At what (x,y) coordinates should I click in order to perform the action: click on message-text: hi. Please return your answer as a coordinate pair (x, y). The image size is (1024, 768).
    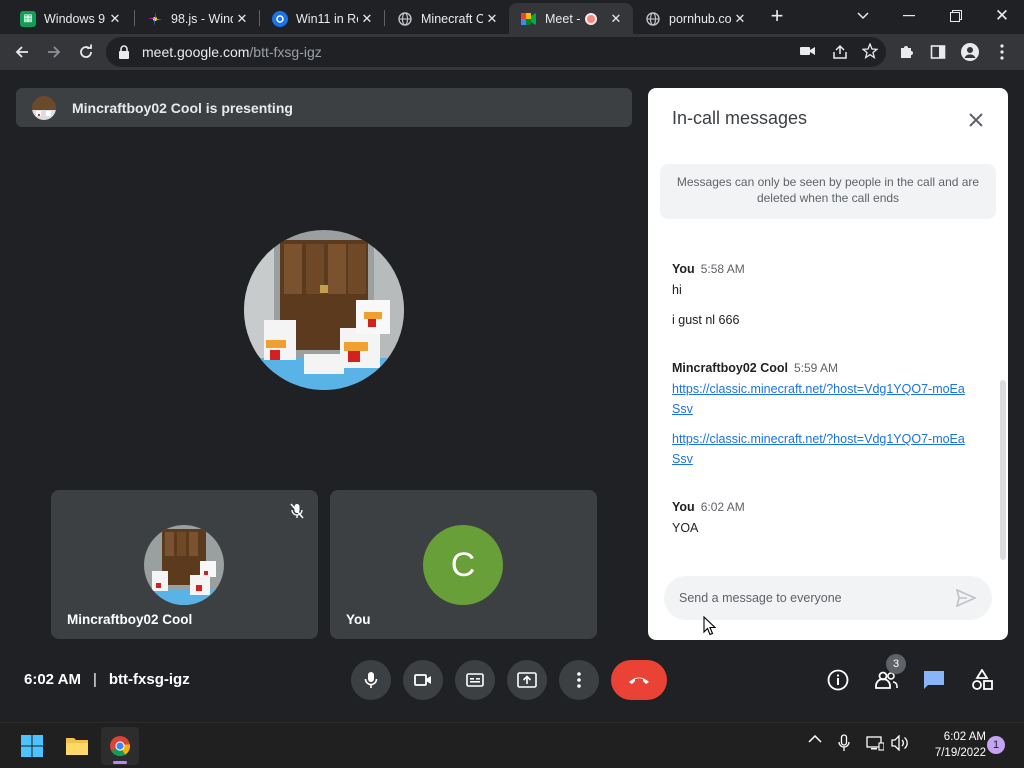
    Looking at the image, I should click on (677, 290).